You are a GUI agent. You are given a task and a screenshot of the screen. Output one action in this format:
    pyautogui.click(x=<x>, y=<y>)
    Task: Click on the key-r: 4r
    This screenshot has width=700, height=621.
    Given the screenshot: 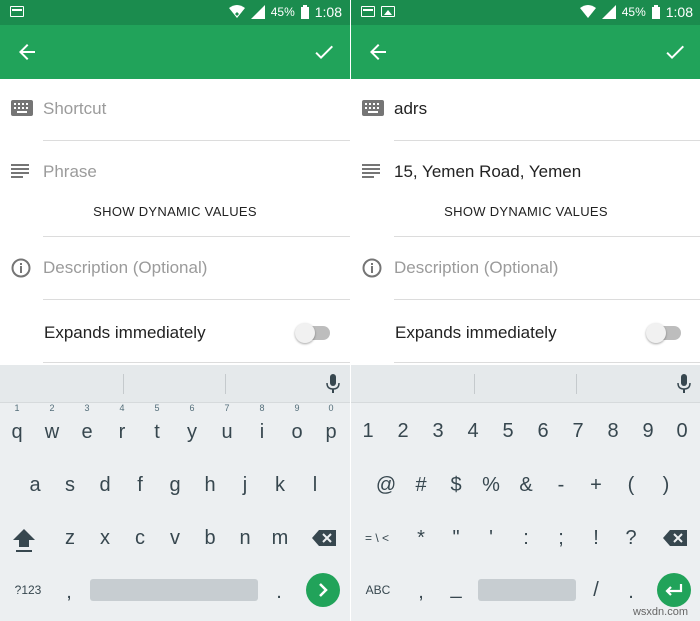 What is the action you would take?
    pyautogui.click(x=122, y=425)
    